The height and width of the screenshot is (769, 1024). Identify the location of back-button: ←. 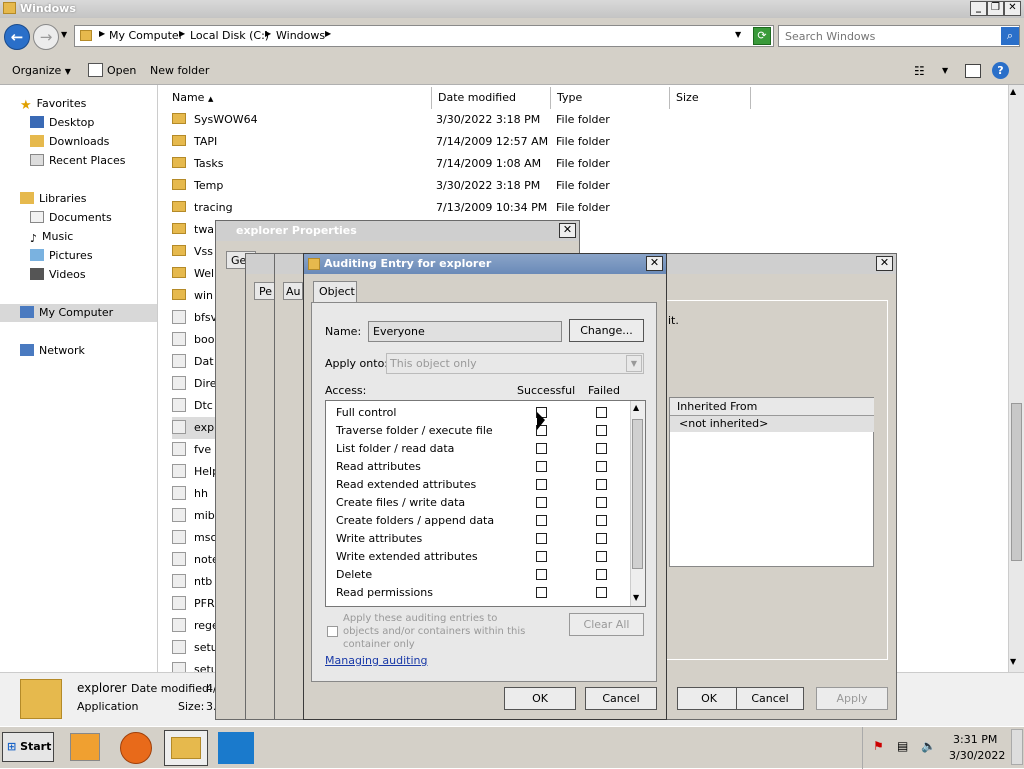
(17, 37).